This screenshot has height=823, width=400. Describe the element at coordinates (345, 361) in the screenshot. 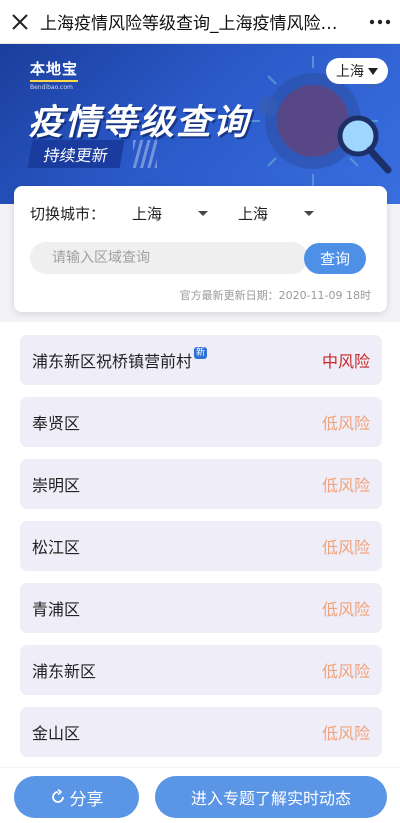

I see `risk-level: 中风险` at that location.